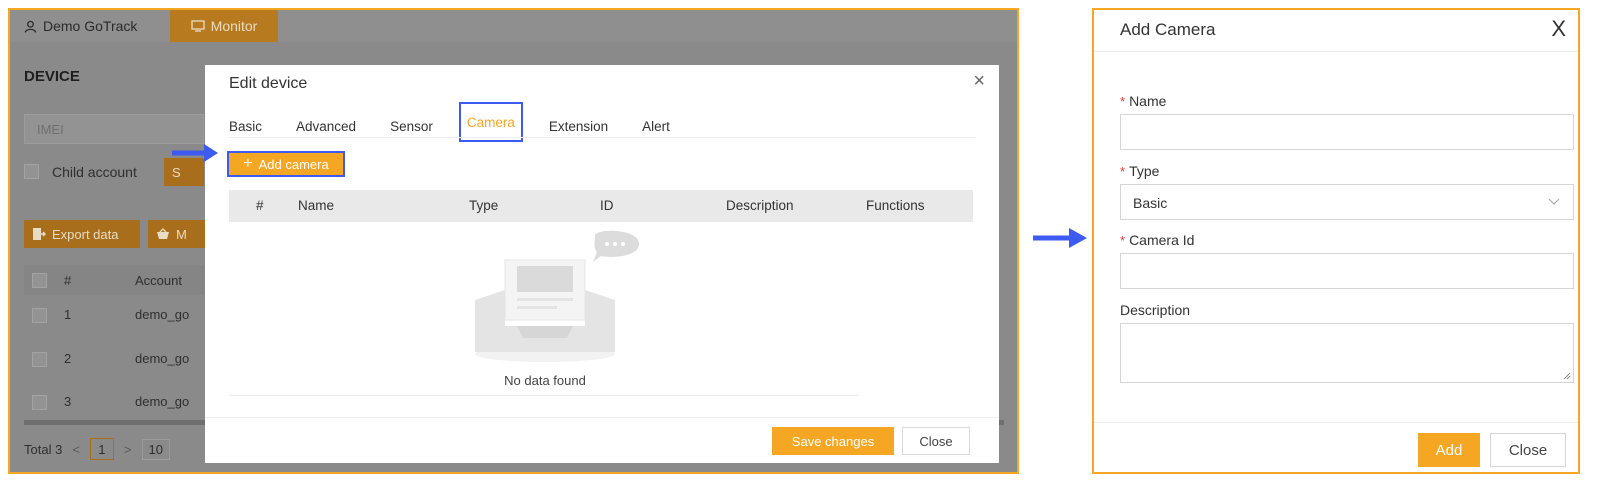  I want to click on next-page-icon: >, so click(128, 449).